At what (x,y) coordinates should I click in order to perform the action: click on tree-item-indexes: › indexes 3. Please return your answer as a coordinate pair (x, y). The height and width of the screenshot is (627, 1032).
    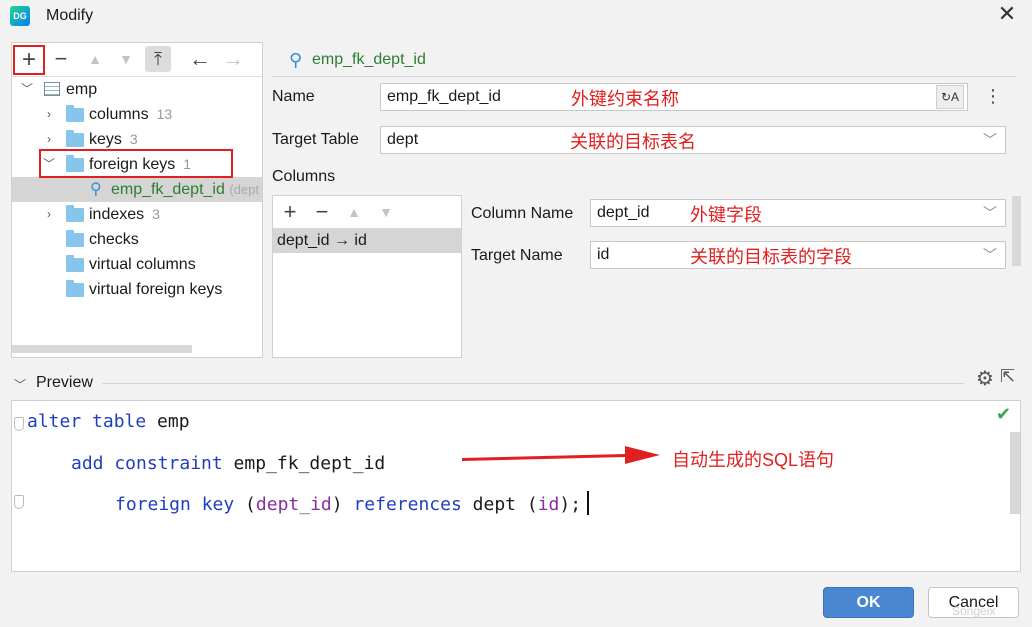
    Looking at the image, I should click on (137, 214).